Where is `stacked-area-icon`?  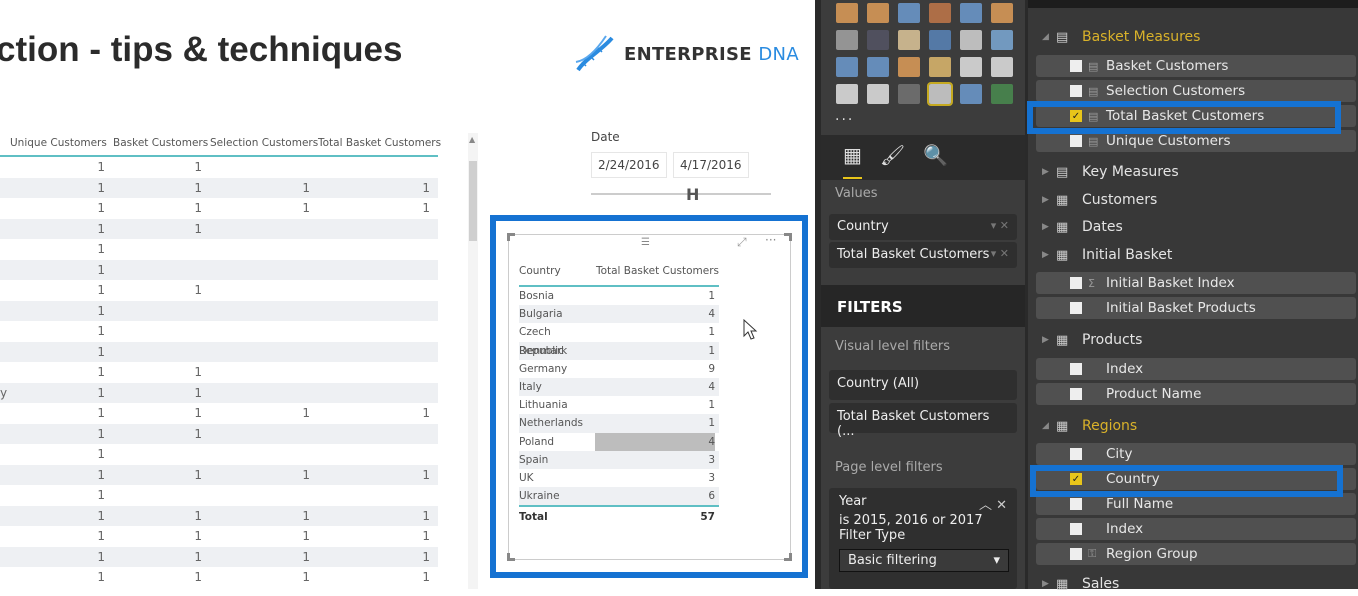 stacked-area-icon is located at coordinates (909, 13).